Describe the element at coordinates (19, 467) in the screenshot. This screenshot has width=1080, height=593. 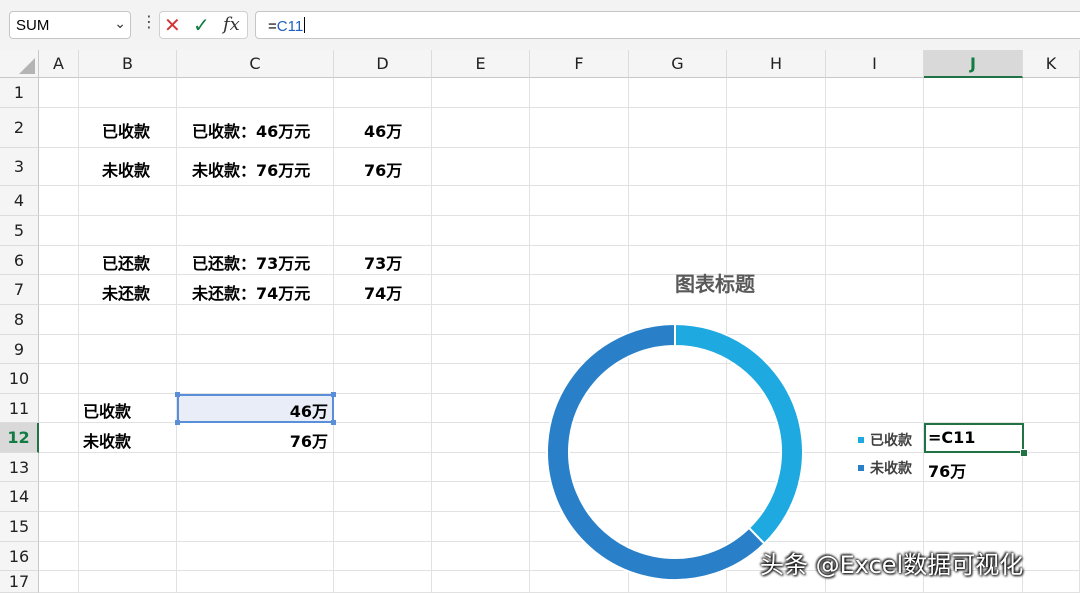
I see `row-header-13: 13` at that location.